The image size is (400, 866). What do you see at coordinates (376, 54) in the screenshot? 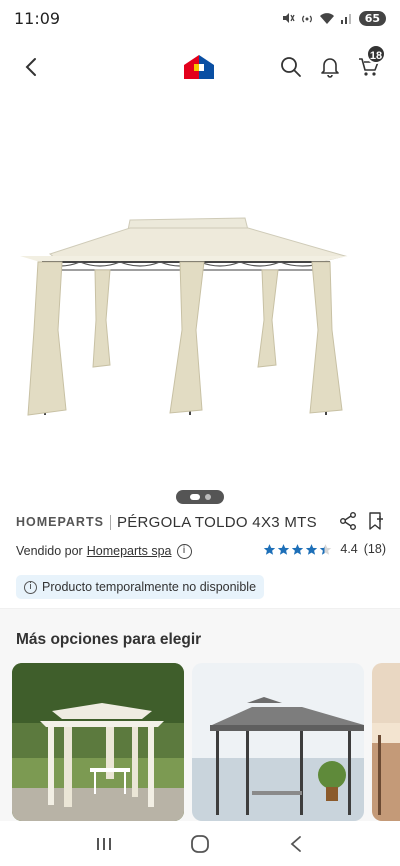
I see `cart-count-badge: 18` at bounding box center [376, 54].